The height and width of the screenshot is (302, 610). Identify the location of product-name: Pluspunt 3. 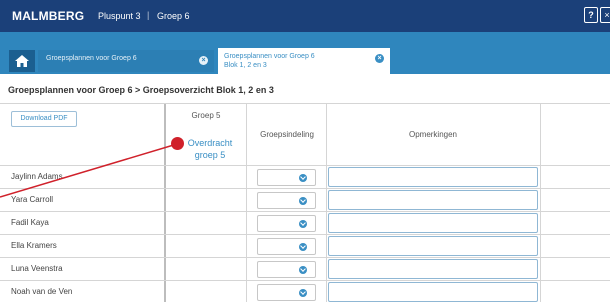
(119, 16).